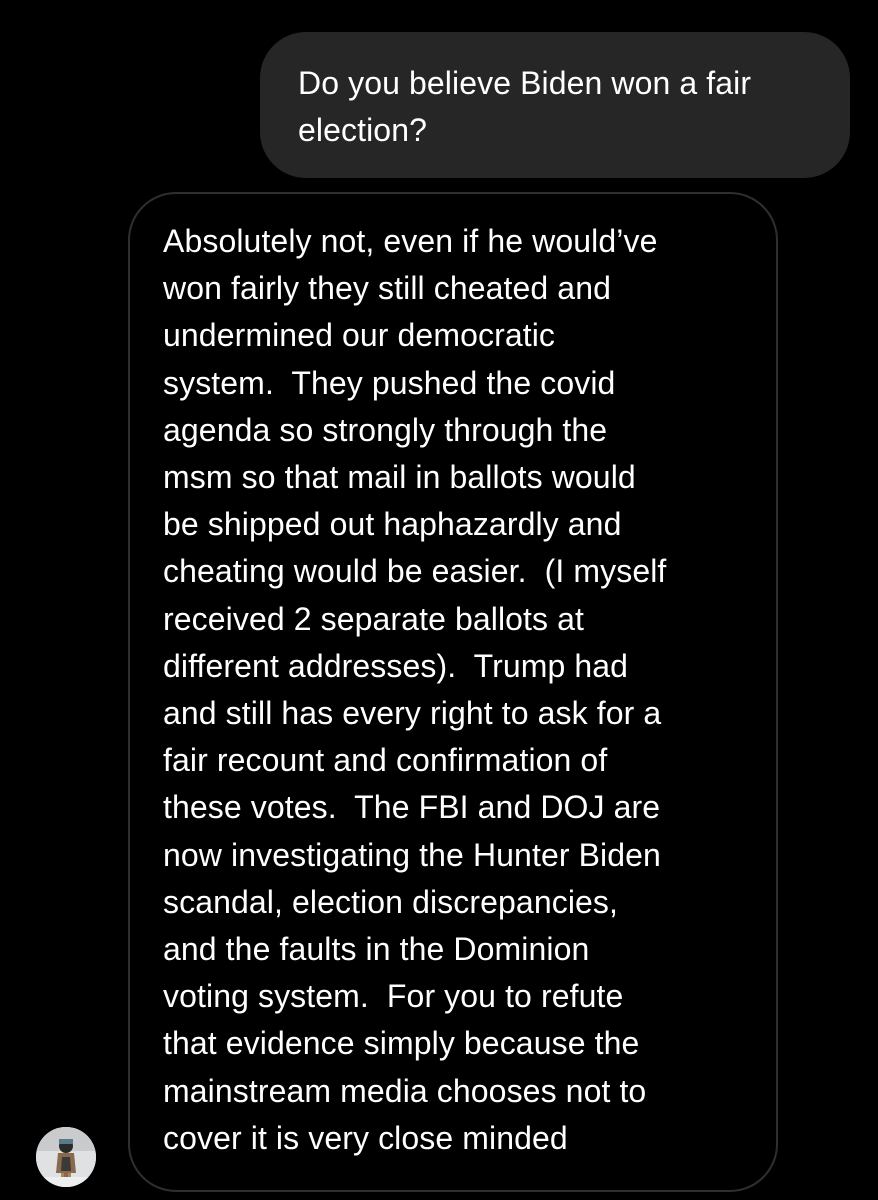 The width and height of the screenshot is (878, 1200). I want to click on received-message-line: that evidence simply because the, so click(401, 1043).